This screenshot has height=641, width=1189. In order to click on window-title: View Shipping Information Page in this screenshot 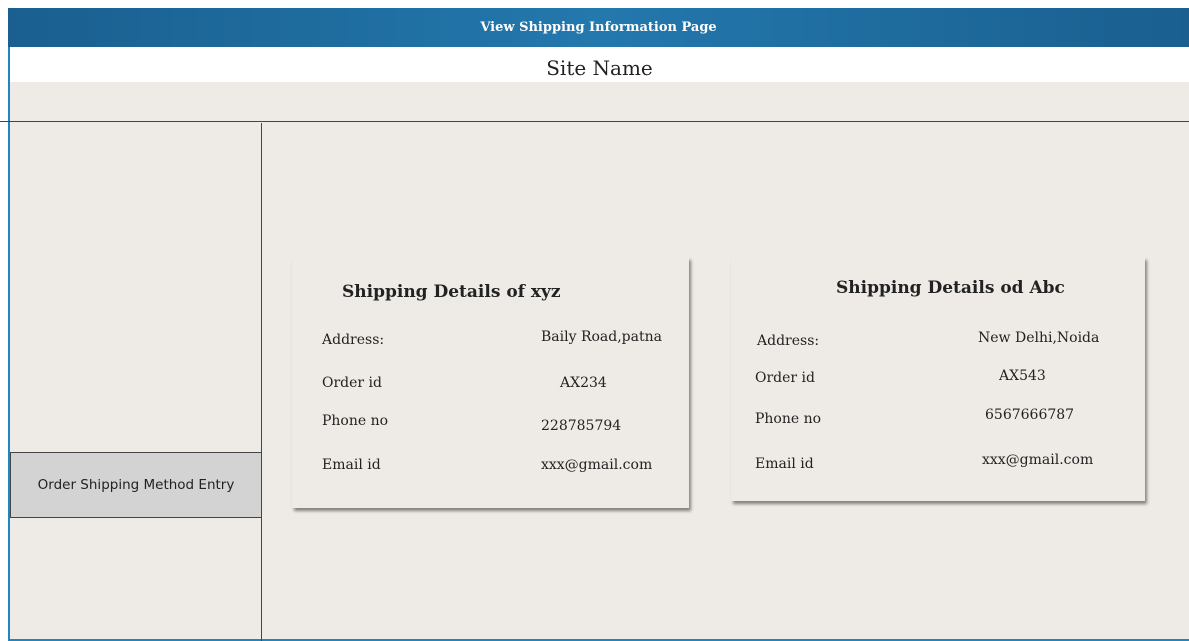, I will do `click(598, 27)`.